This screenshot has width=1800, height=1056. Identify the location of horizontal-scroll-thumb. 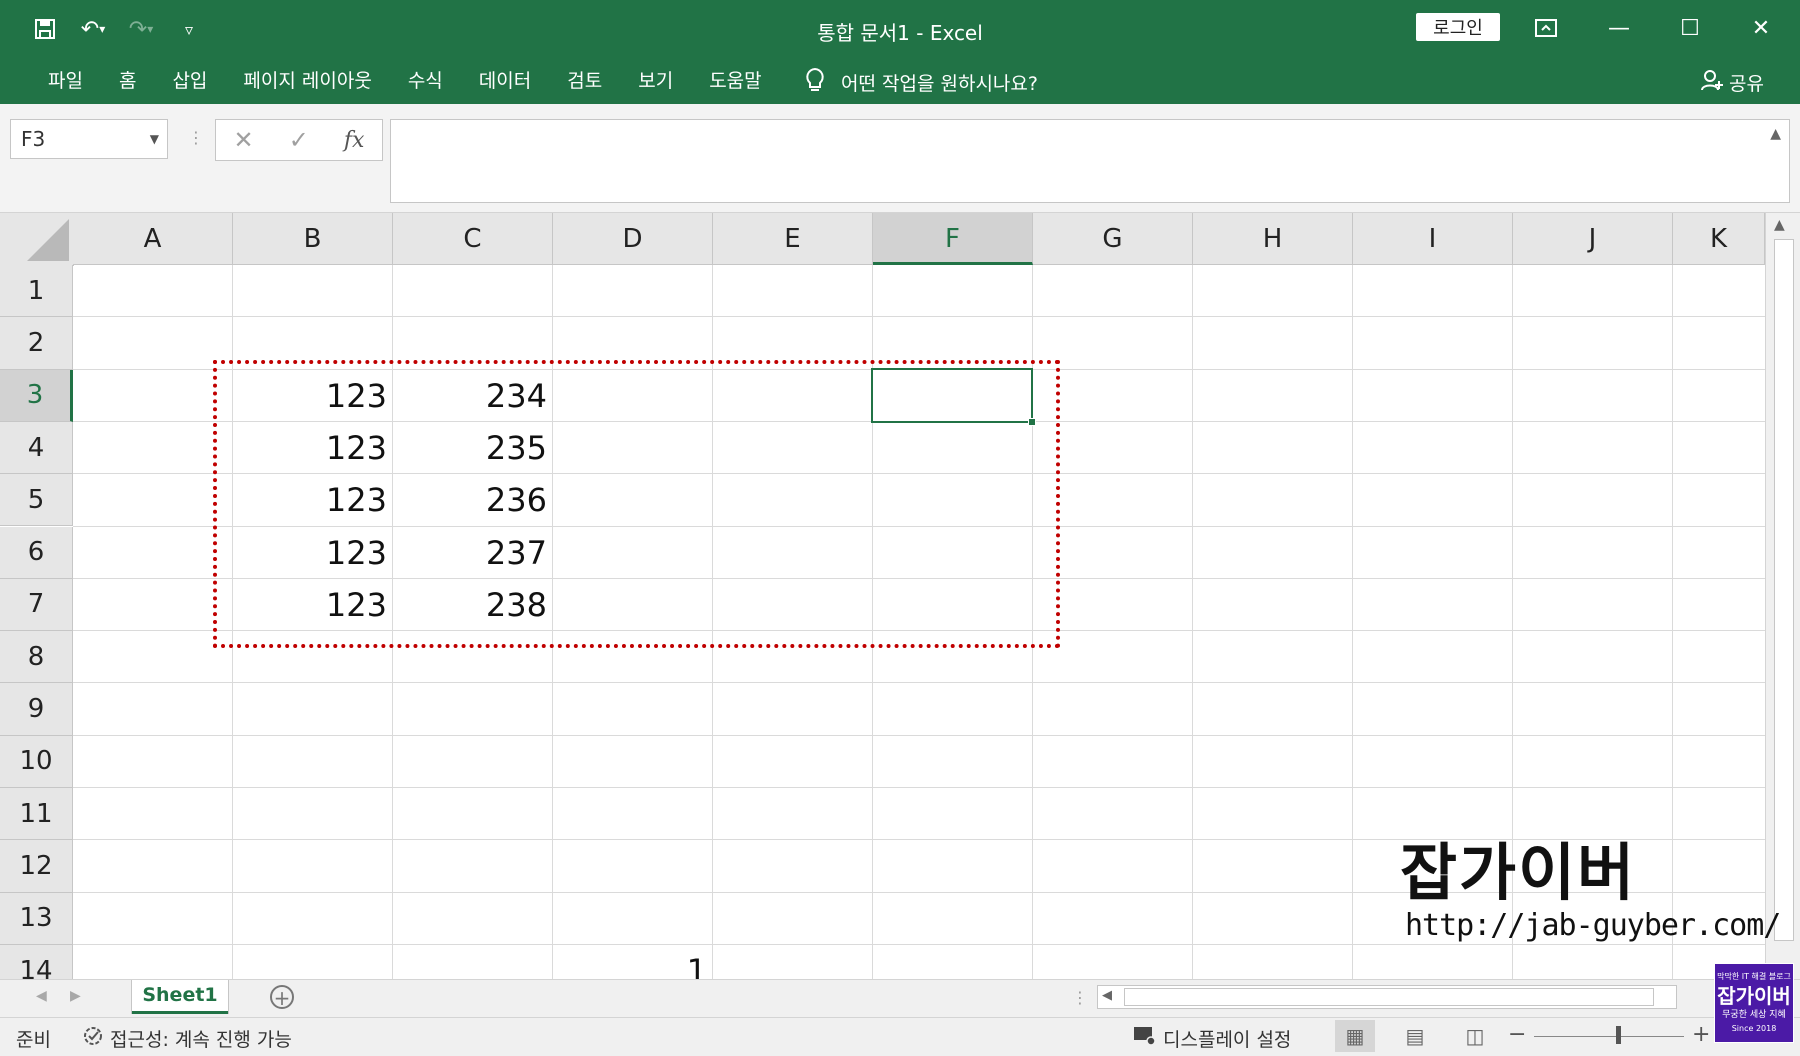
(1389, 997).